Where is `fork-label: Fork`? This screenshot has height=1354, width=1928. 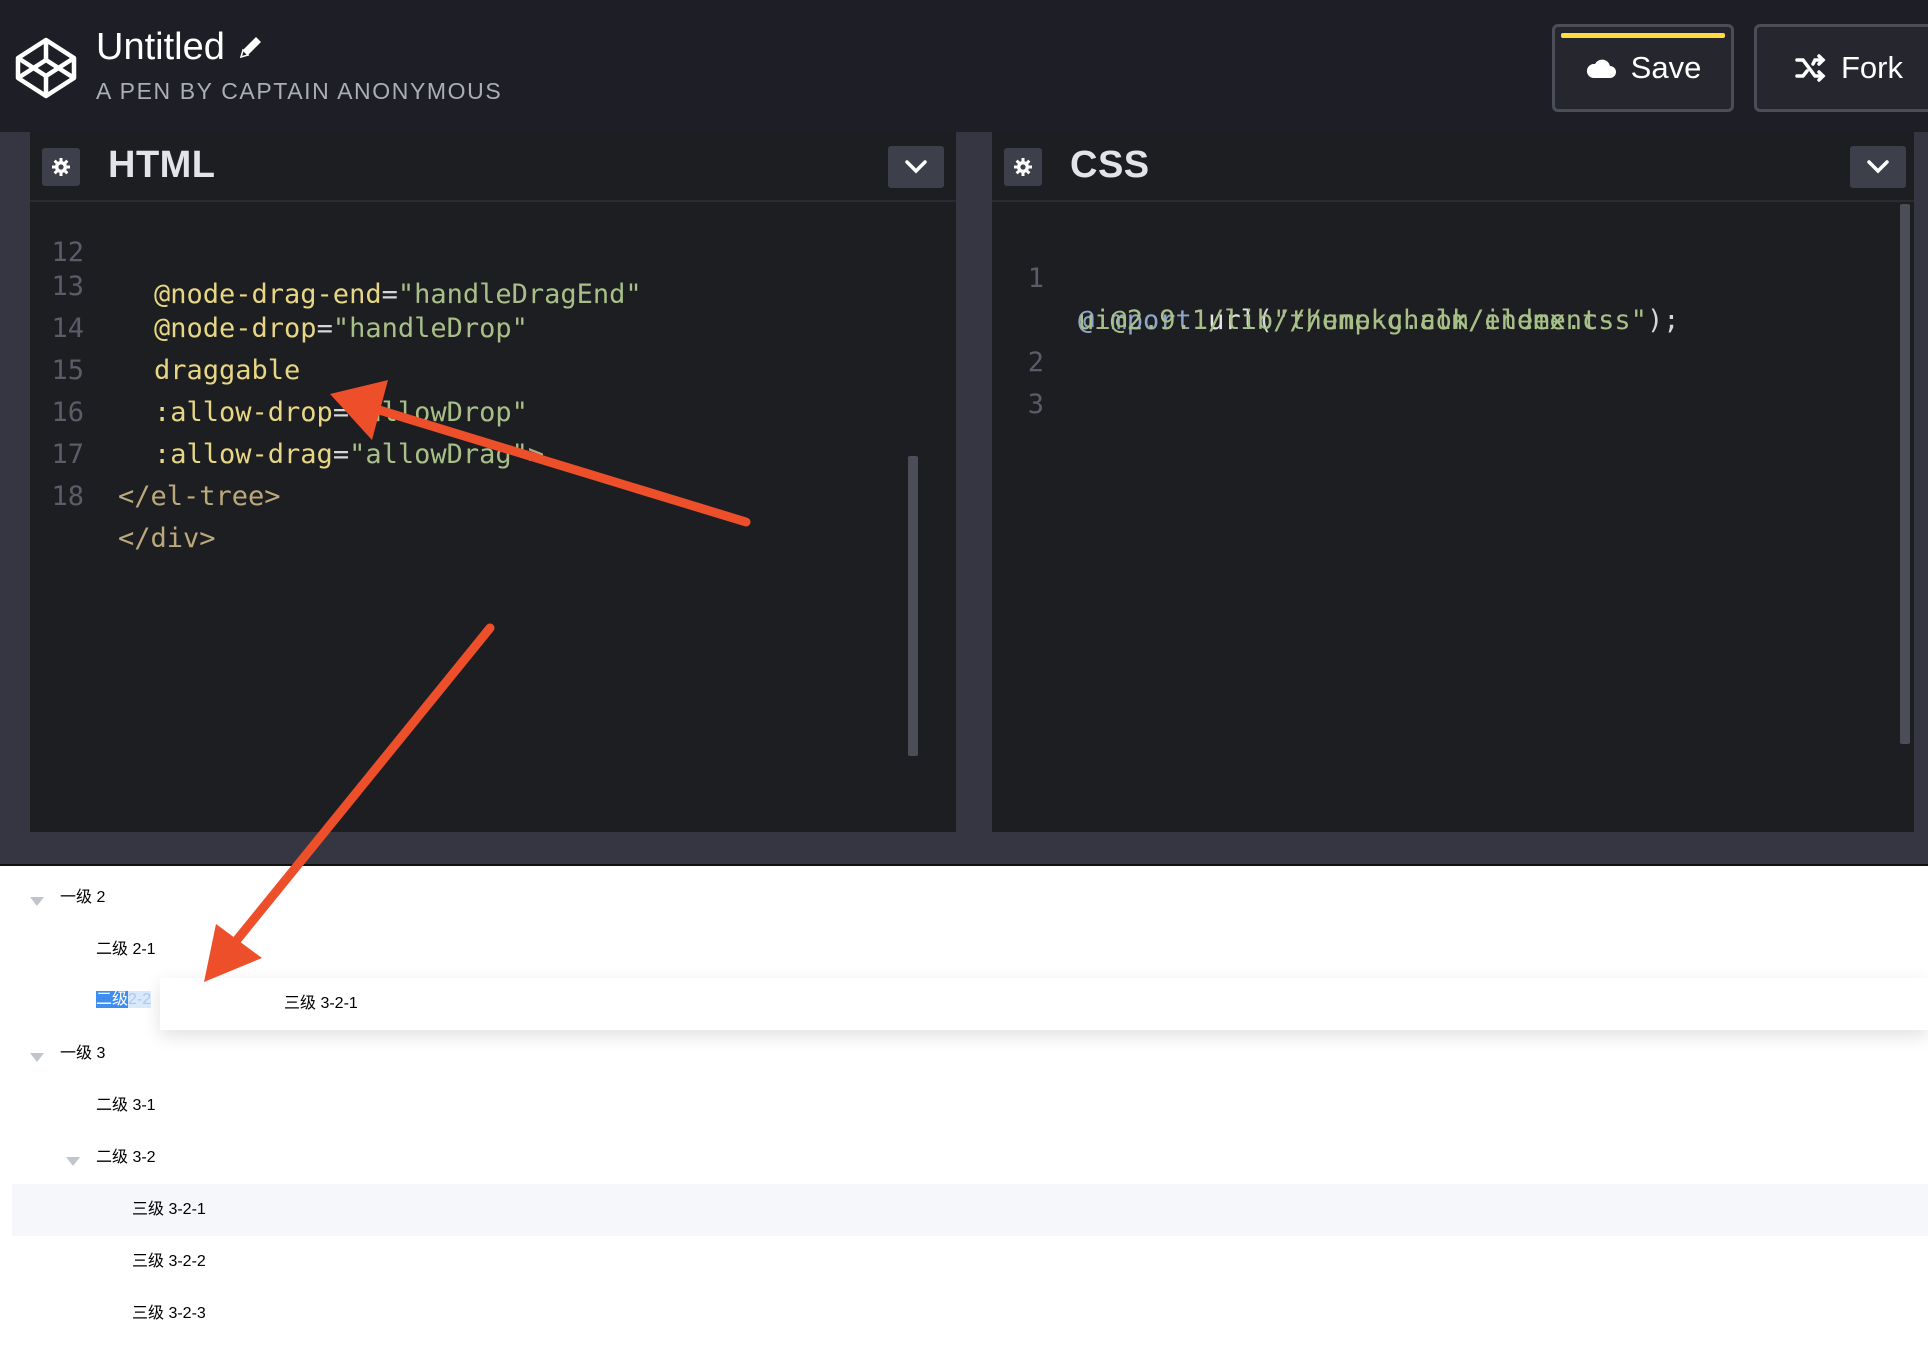 fork-label: Fork is located at coordinates (1872, 67).